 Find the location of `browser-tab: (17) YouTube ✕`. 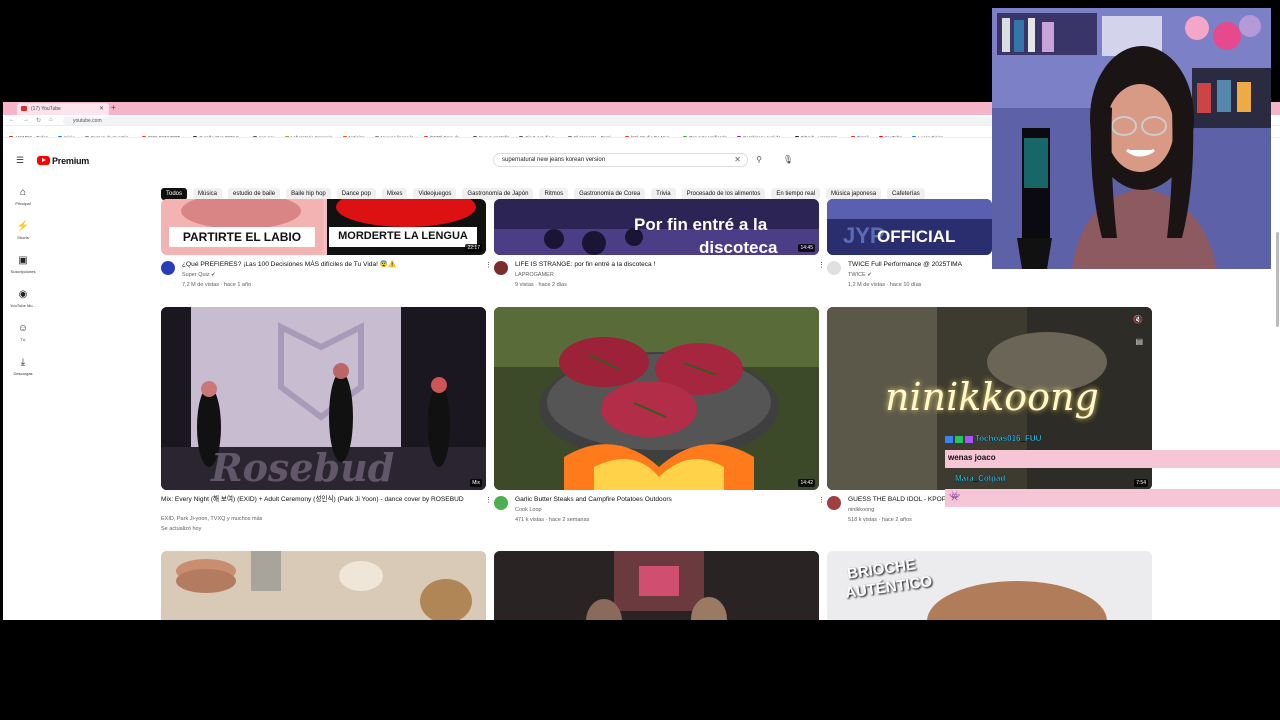

browser-tab: (17) YouTube ✕ is located at coordinates (63, 109).